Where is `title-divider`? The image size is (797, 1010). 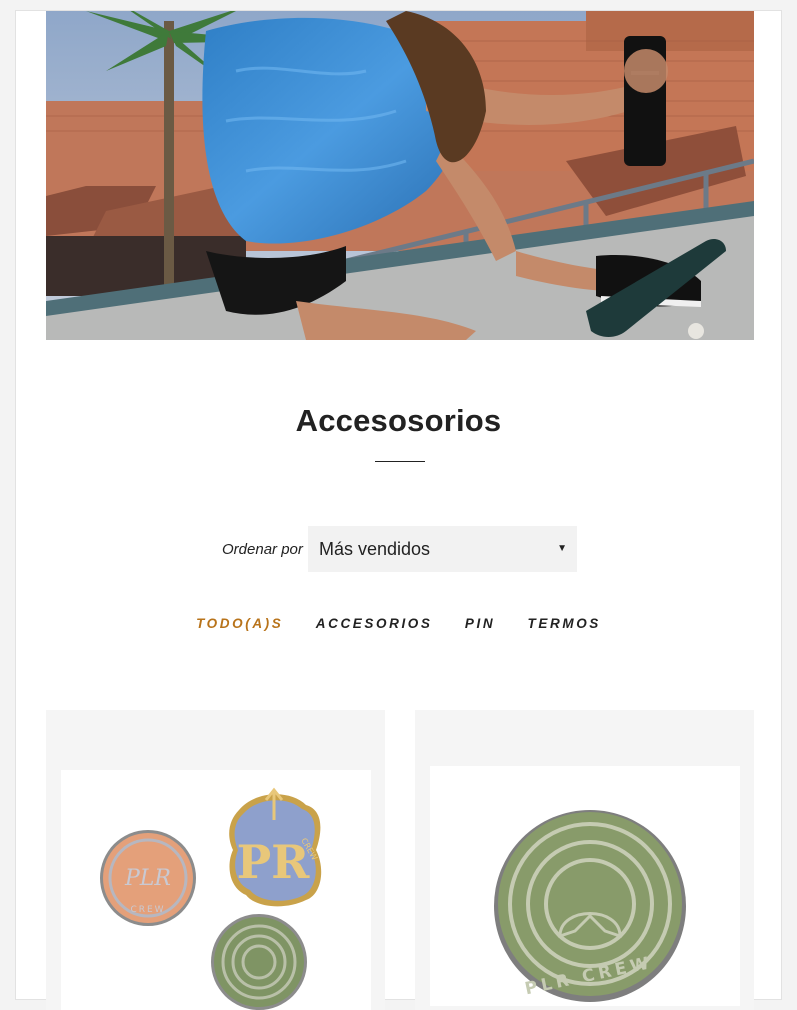 title-divider is located at coordinates (400, 461).